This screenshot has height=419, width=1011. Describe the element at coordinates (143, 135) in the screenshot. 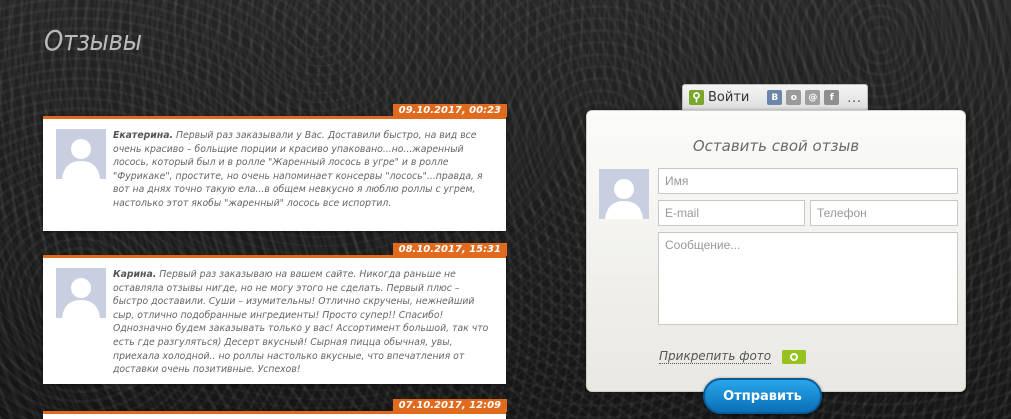

I see `review-author: Екатерина.` at that location.